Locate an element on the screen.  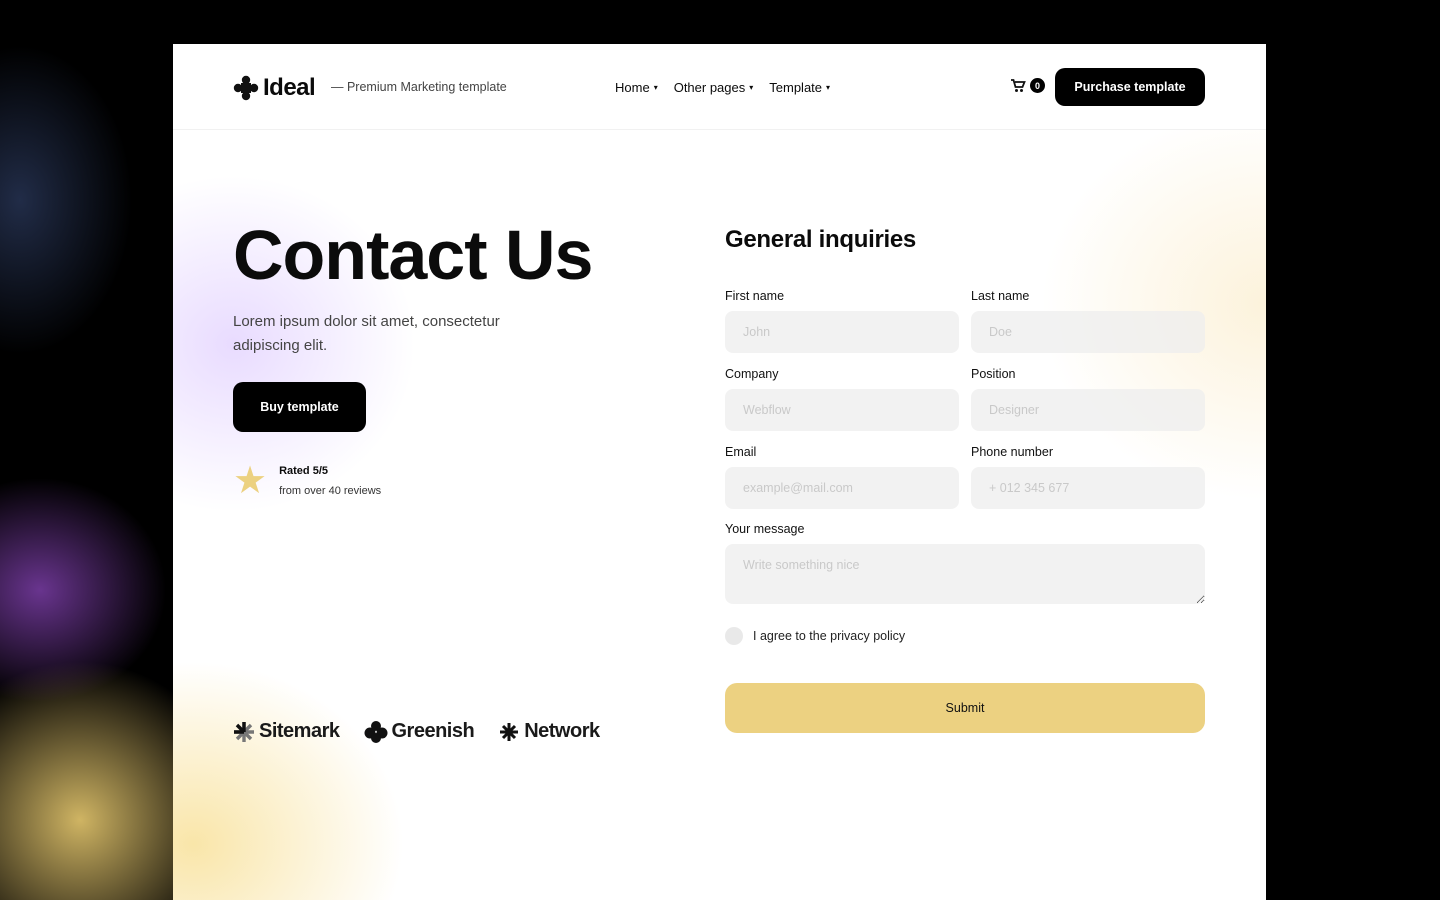
menu-item-home: Home ▾ is located at coordinates (636, 87).